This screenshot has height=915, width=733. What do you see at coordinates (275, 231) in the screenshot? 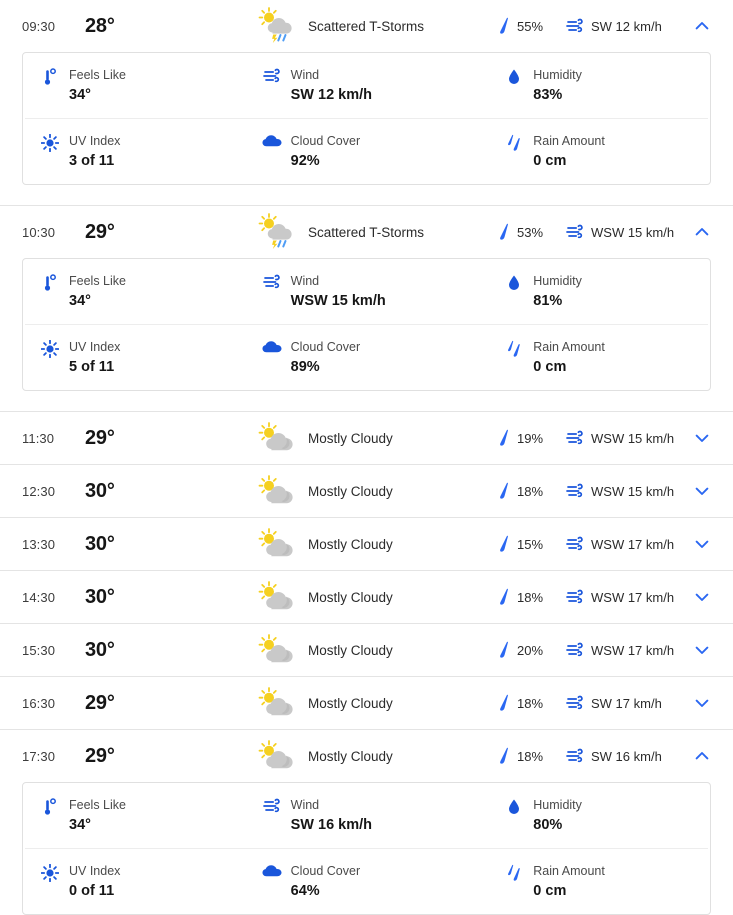
I see `thunderstorm-icon` at bounding box center [275, 231].